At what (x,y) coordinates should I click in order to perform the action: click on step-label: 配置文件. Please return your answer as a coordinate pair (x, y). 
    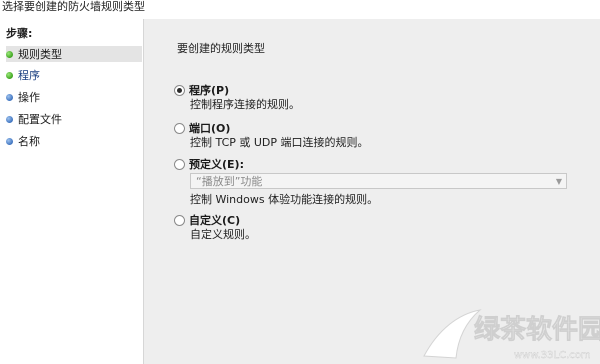
    Looking at the image, I should click on (40, 119).